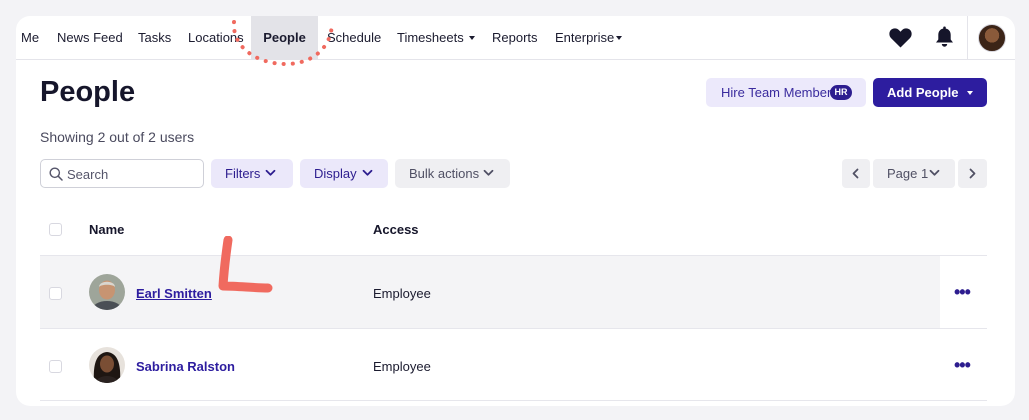  I want to click on hr-badge: HR, so click(841, 92).